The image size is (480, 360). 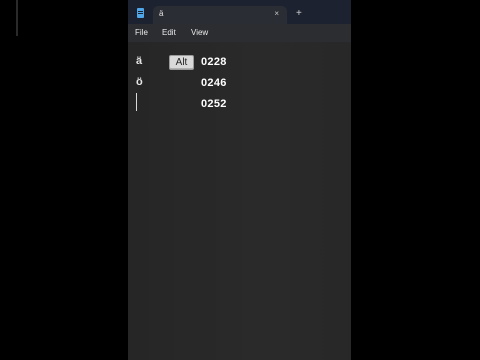 What do you see at coordinates (214, 83) in the screenshot?
I see `alt-code-2: 0246` at bounding box center [214, 83].